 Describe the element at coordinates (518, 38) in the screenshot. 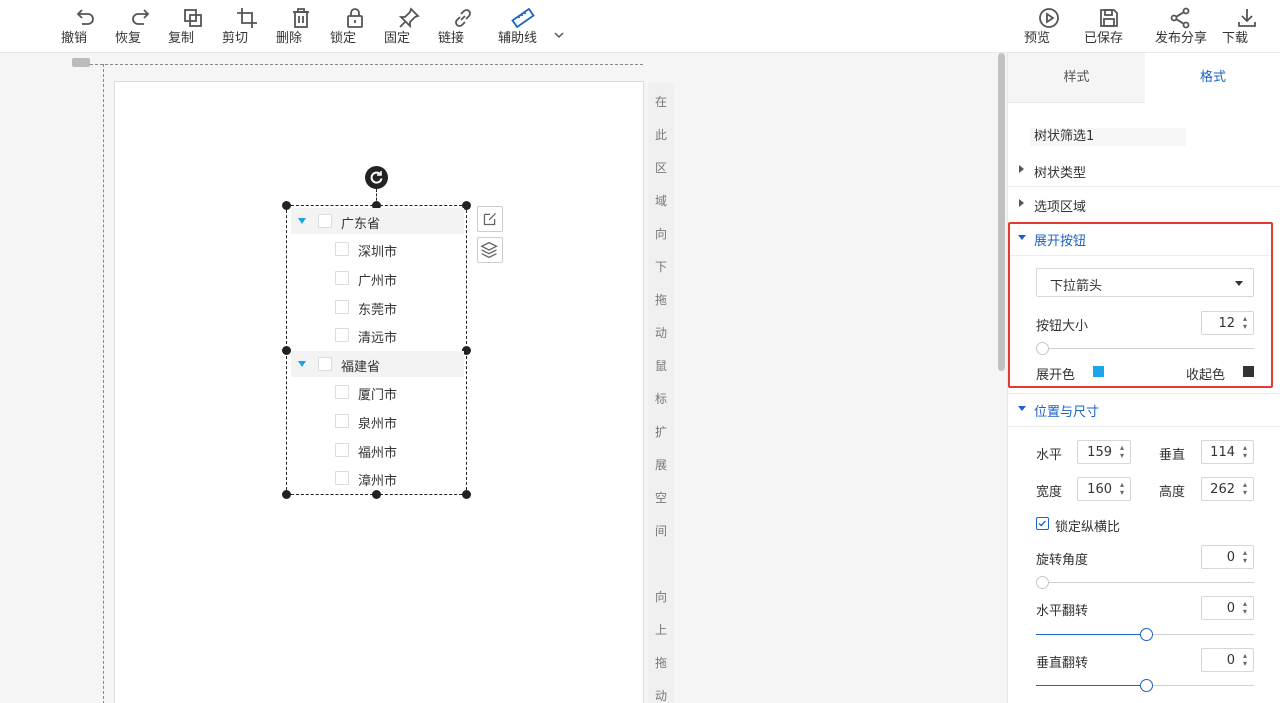

I see `guide-line-label: 辅助线` at that location.